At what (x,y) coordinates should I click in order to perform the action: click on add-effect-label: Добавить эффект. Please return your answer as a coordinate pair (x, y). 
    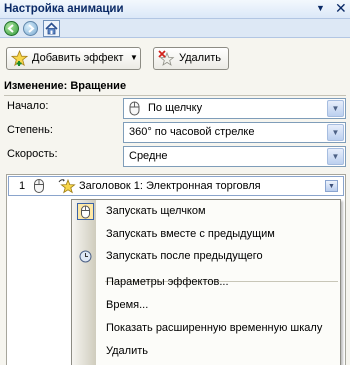
    Looking at the image, I should click on (78, 58).